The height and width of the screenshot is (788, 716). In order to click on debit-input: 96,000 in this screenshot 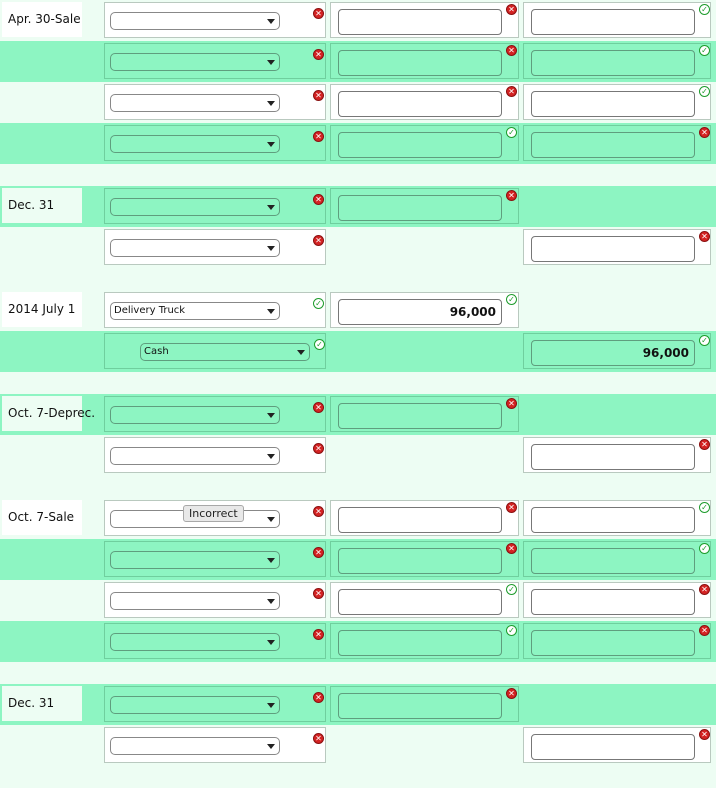, I will do `click(420, 312)`.